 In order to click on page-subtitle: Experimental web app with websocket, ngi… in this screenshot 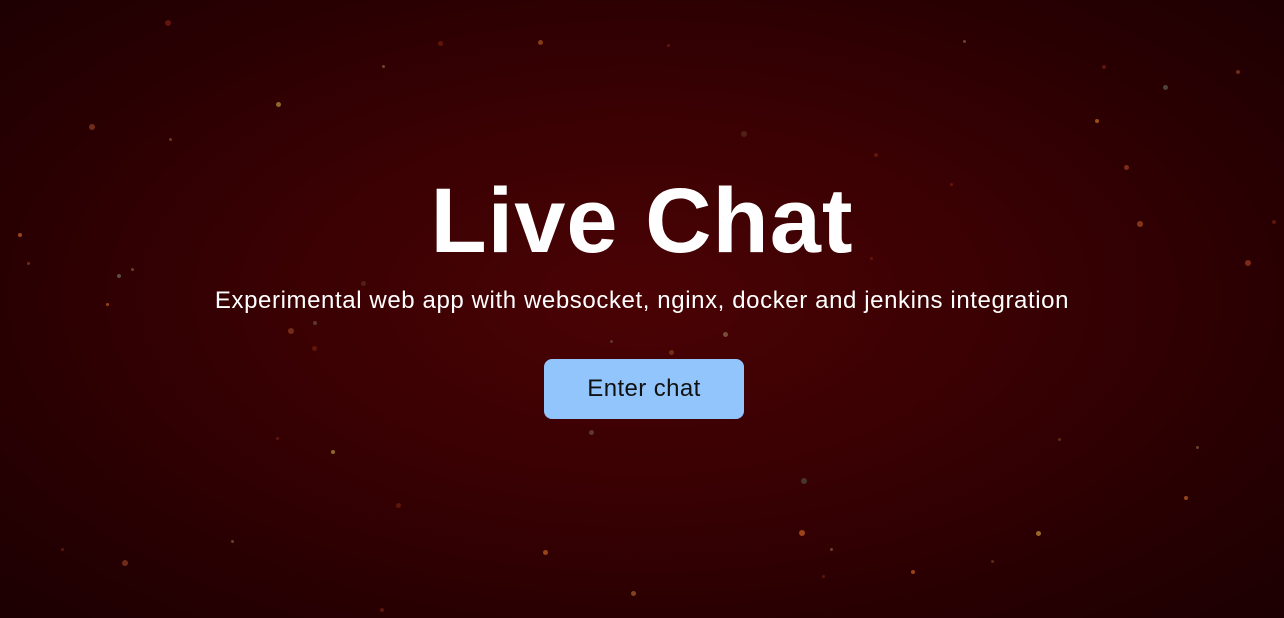, I will do `click(642, 300)`.